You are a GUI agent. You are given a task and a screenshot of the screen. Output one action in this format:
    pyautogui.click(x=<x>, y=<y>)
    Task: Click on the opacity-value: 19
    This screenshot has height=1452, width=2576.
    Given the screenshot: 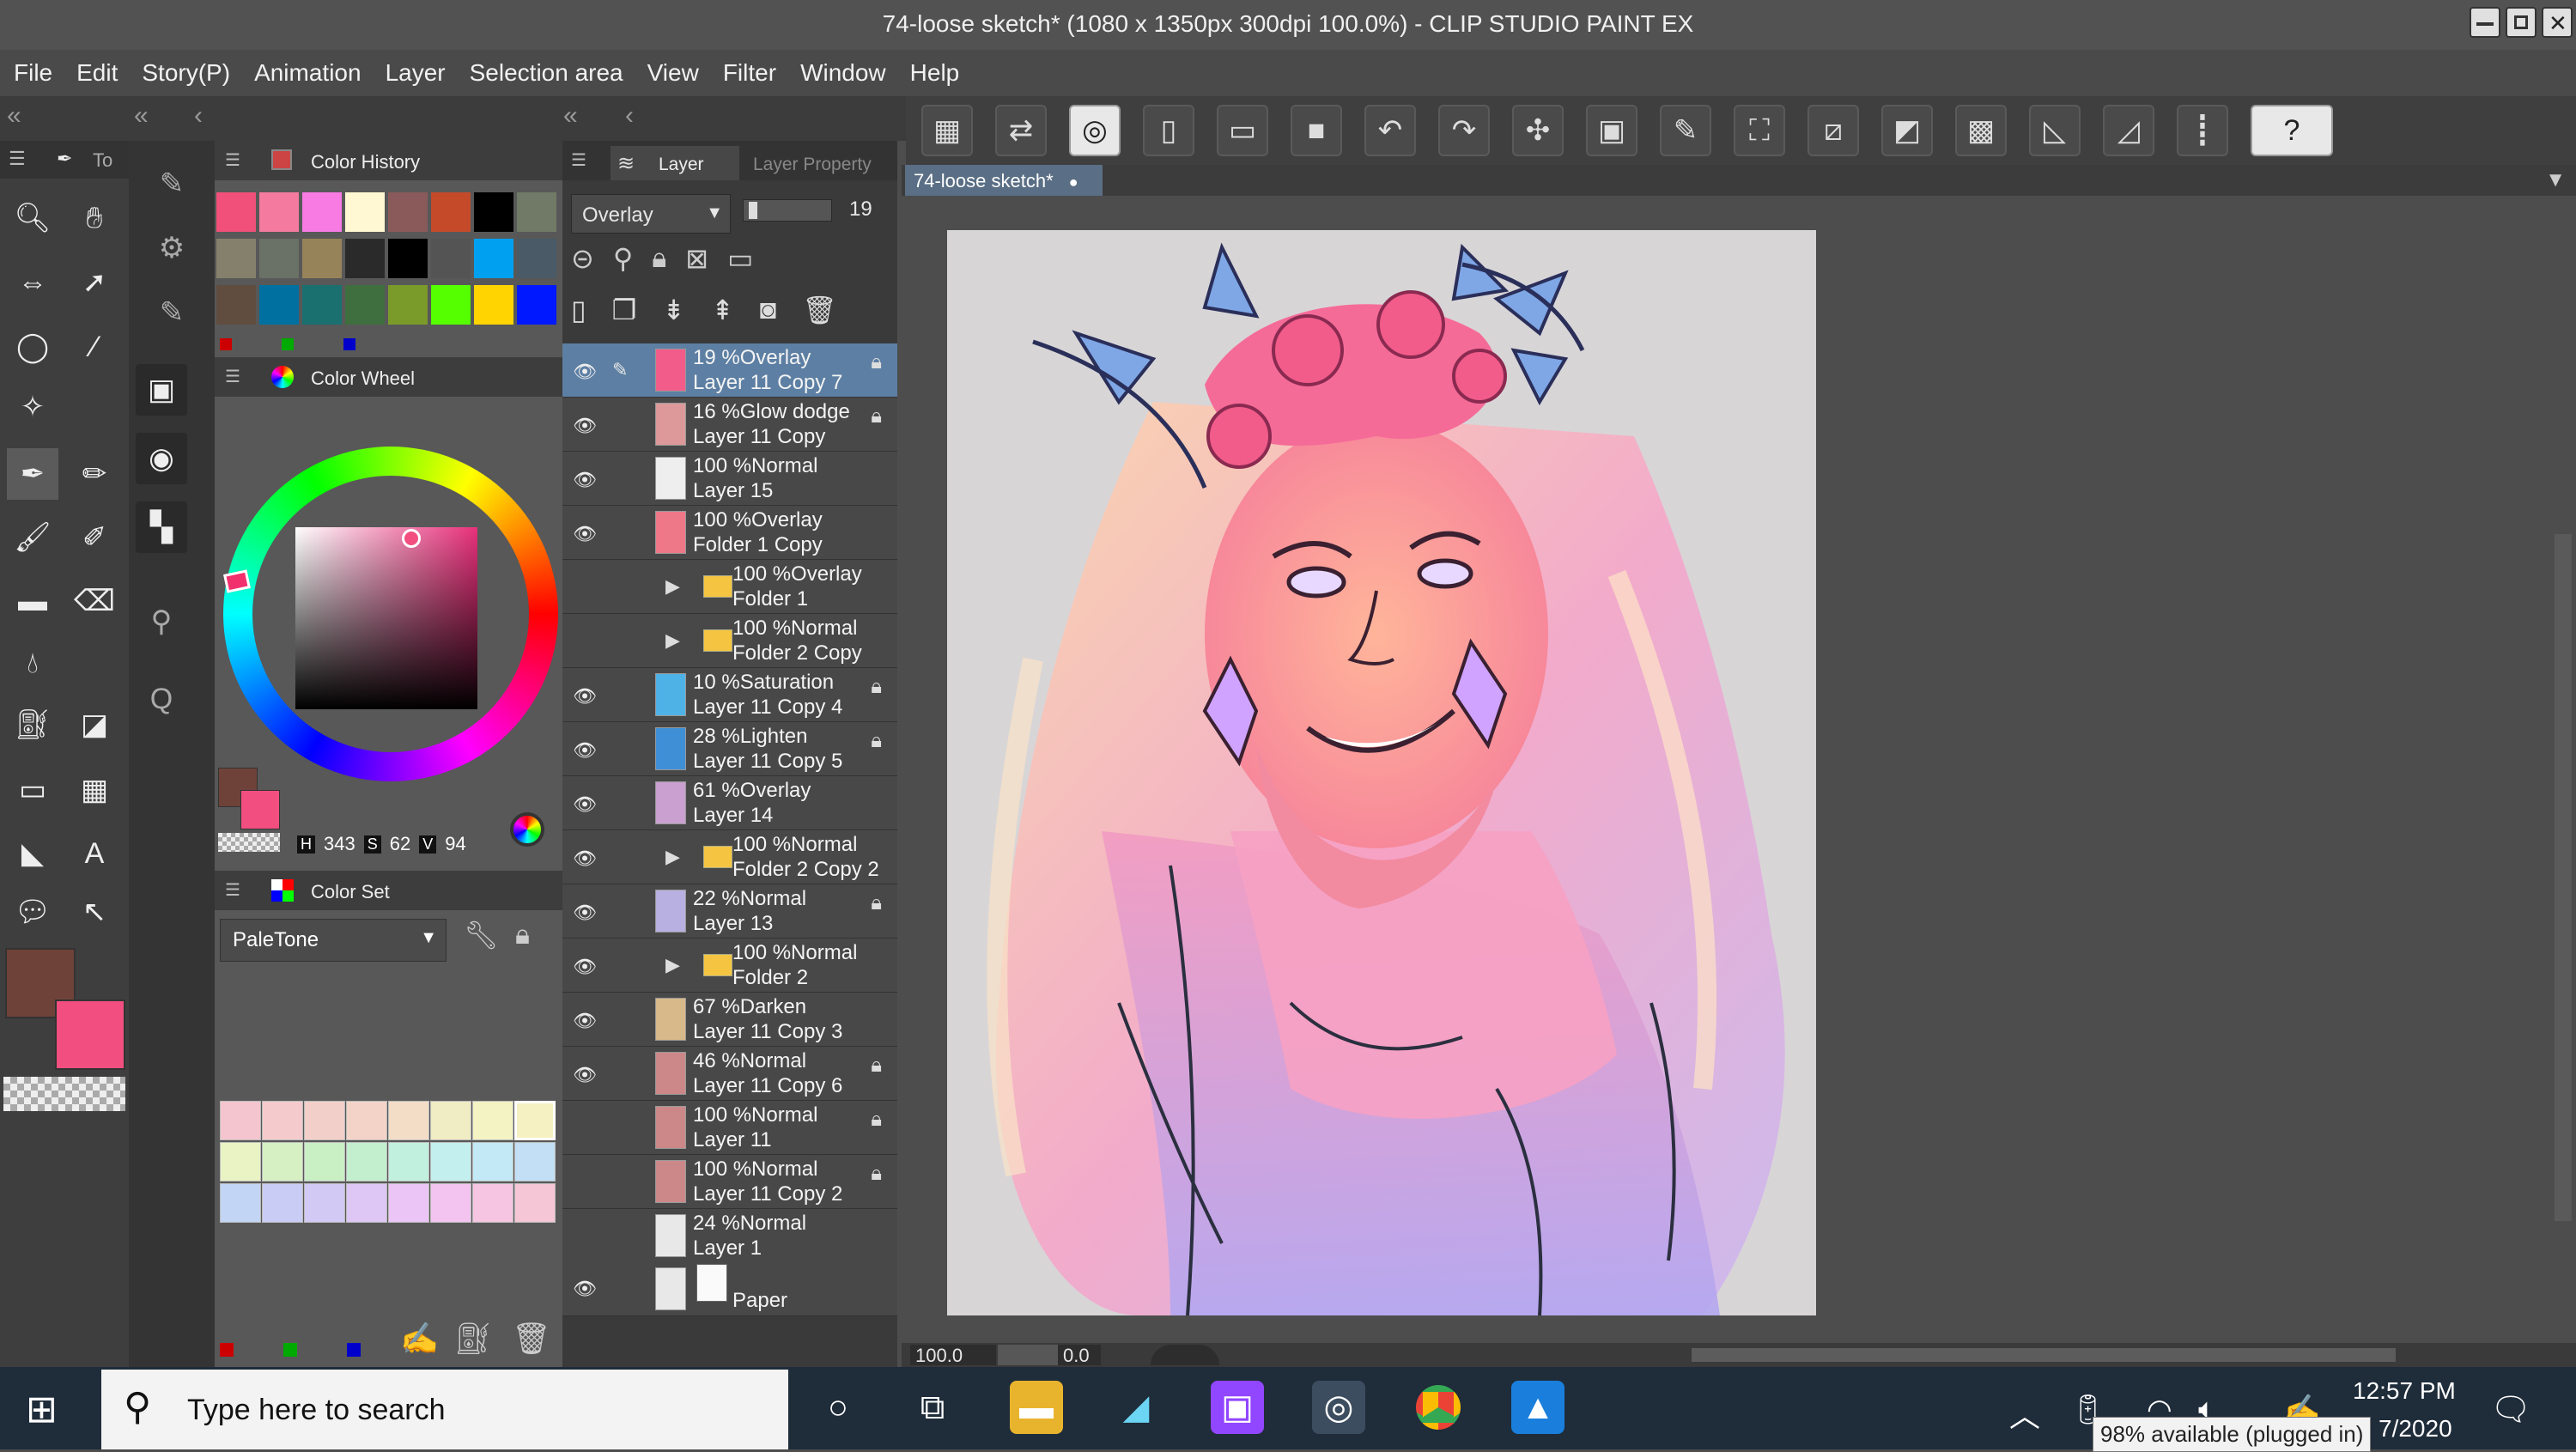 What is the action you would take?
    pyautogui.click(x=861, y=209)
    